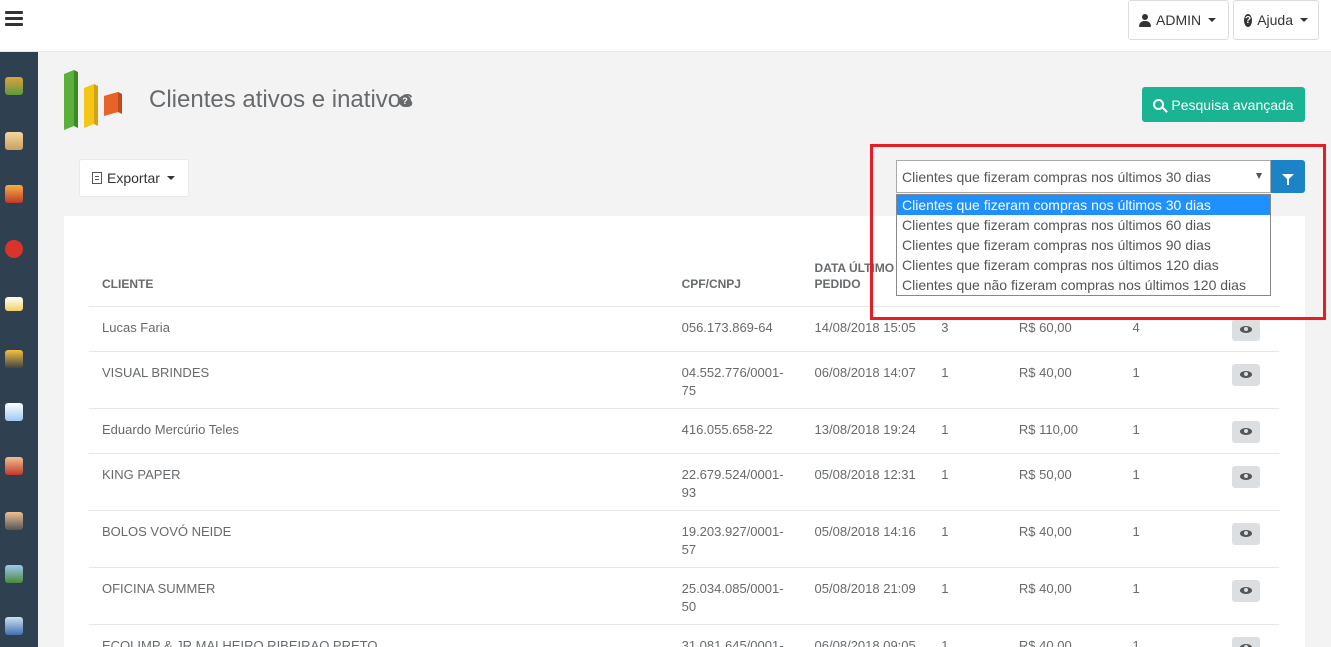 This screenshot has width=1331, height=647. I want to click on last-order-date-cell: 14/08/2018 15:05, so click(865, 329).